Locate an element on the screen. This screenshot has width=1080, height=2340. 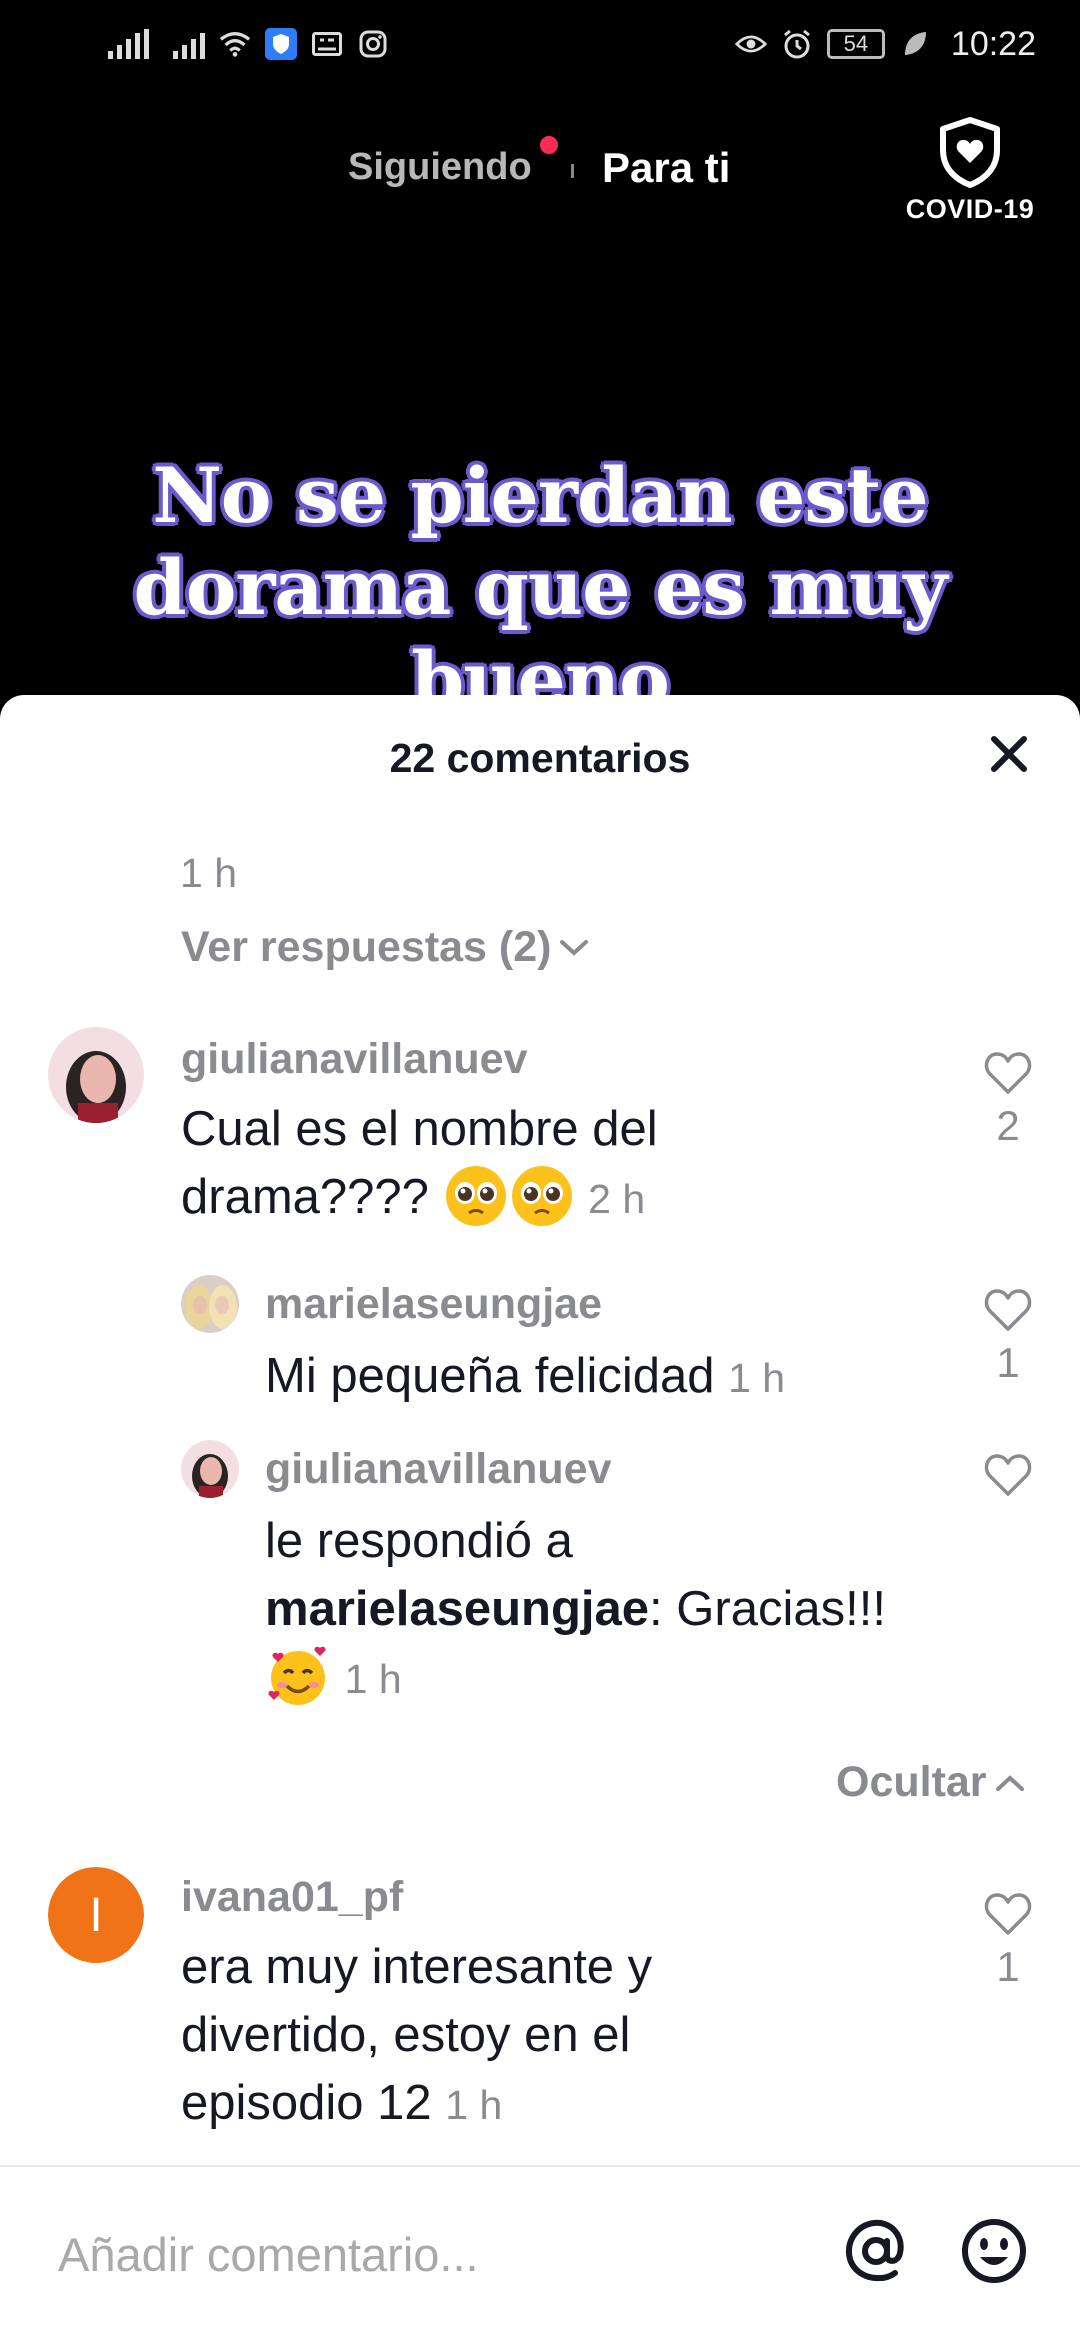
close-icon is located at coordinates (1009, 754).